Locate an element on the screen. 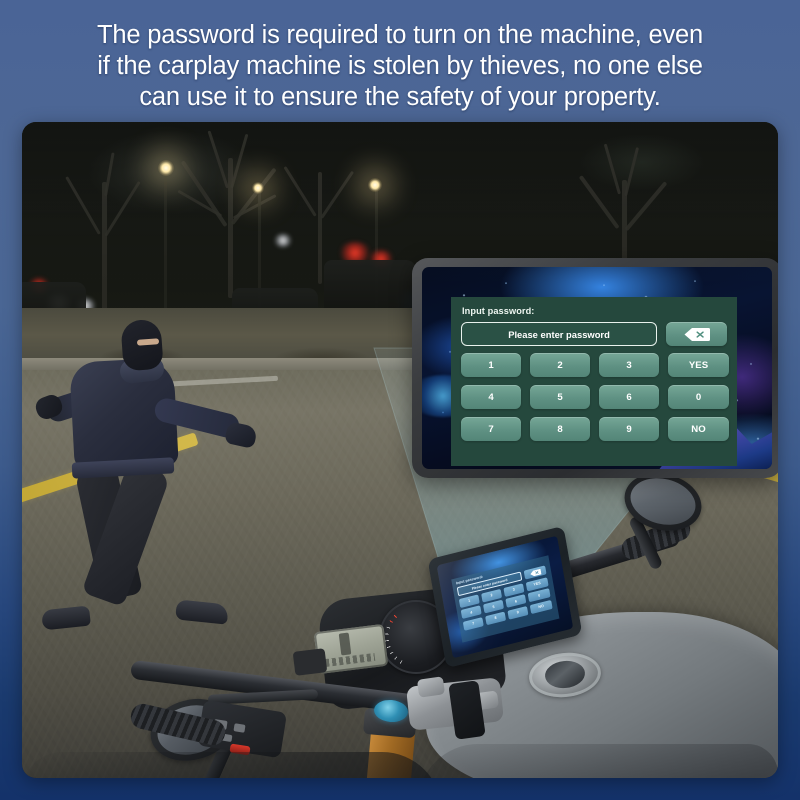 Image resolution: width=800 pixels, height=800 pixels. handlebar-key: 9 is located at coordinates (518, 612).